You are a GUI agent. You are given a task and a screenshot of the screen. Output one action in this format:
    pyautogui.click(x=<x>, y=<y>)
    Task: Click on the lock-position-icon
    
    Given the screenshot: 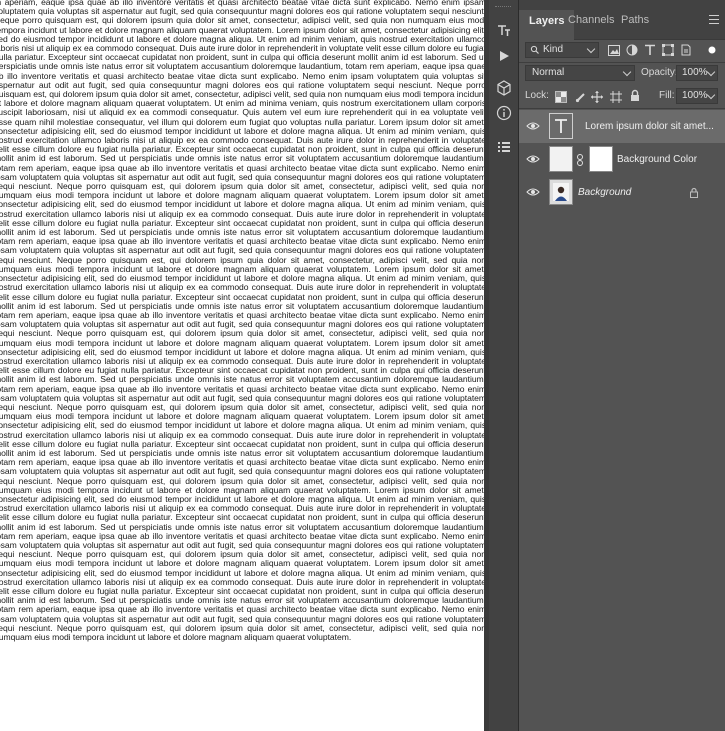 What is the action you would take?
    pyautogui.click(x=597, y=96)
    